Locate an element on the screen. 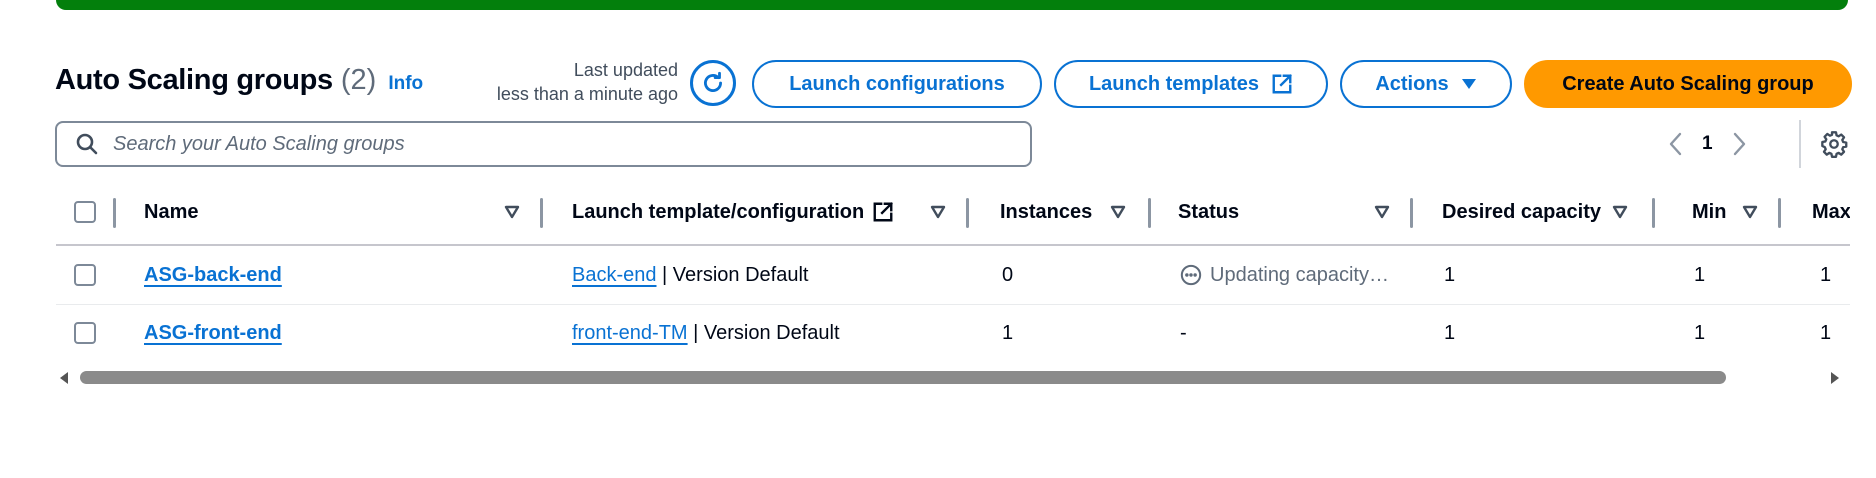 This screenshot has height=478, width=1876. instances-value: 1 is located at coordinates (1008, 332).